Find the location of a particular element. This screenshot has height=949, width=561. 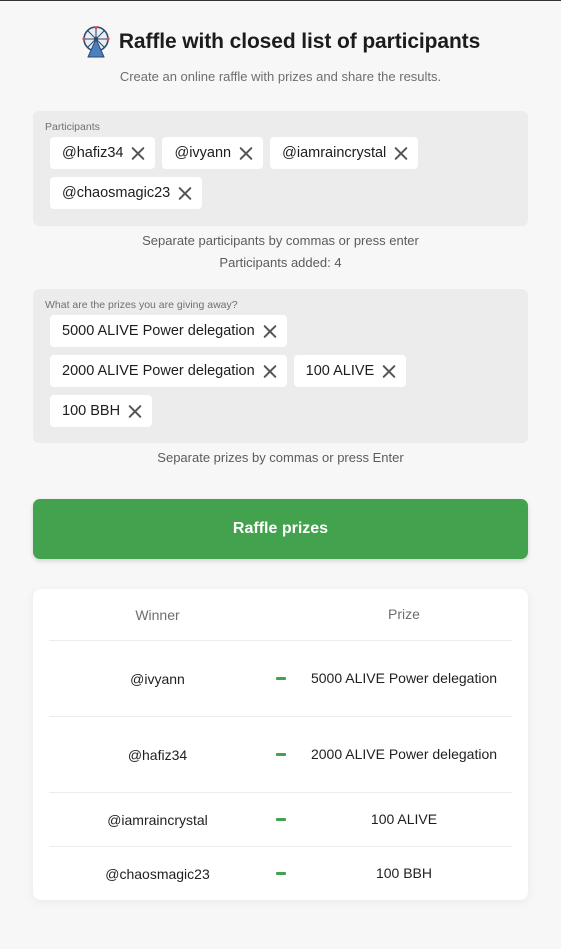

prize-column-header: Prize is located at coordinates (404, 614).